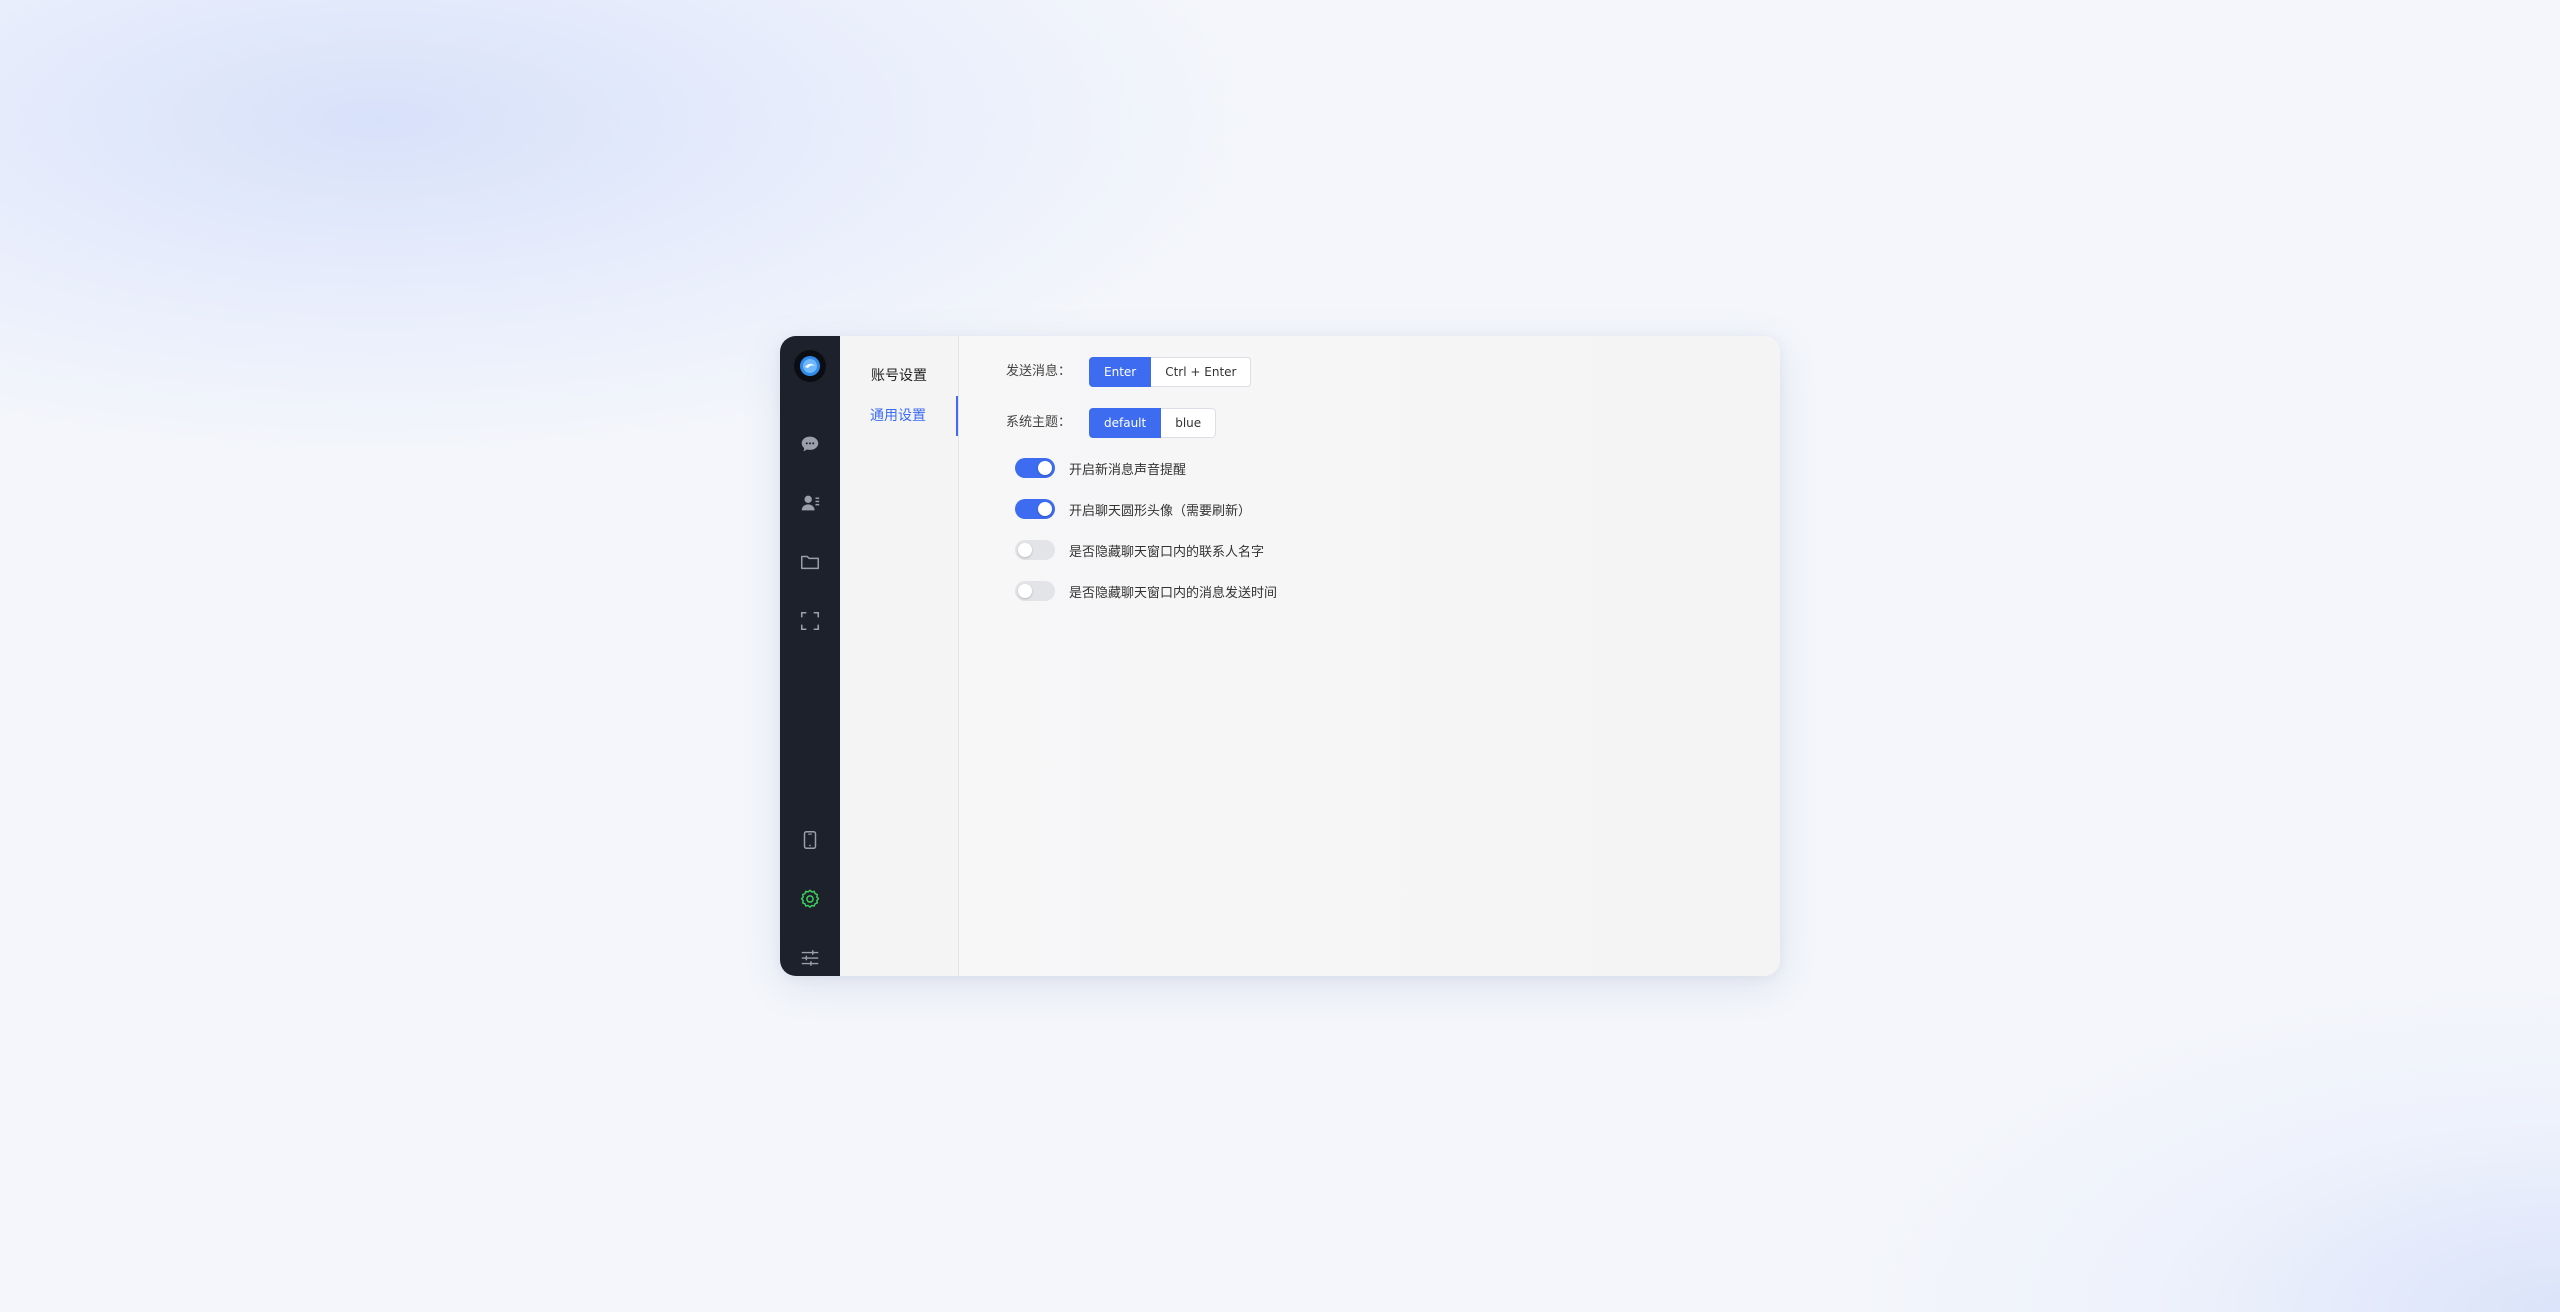  I want to click on chat-nav, so click(810, 444).